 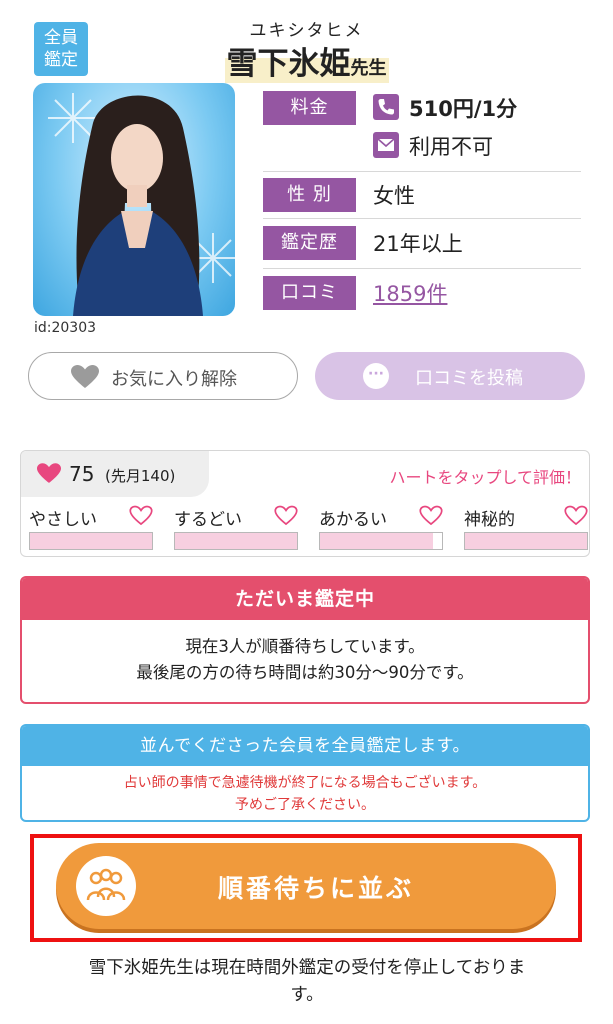 What do you see at coordinates (386, 145) in the screenshot?
I see `mail-icon` at bounding box center [386, 145].